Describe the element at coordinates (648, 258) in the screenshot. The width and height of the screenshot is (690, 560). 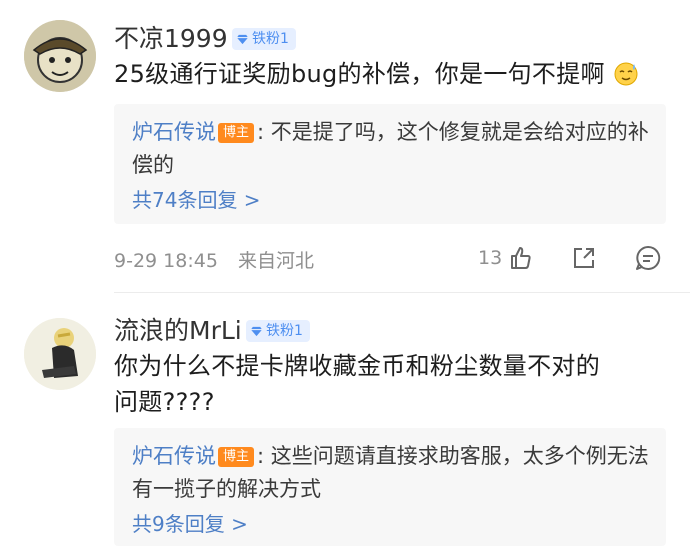
I see `comment-icon` at that location.